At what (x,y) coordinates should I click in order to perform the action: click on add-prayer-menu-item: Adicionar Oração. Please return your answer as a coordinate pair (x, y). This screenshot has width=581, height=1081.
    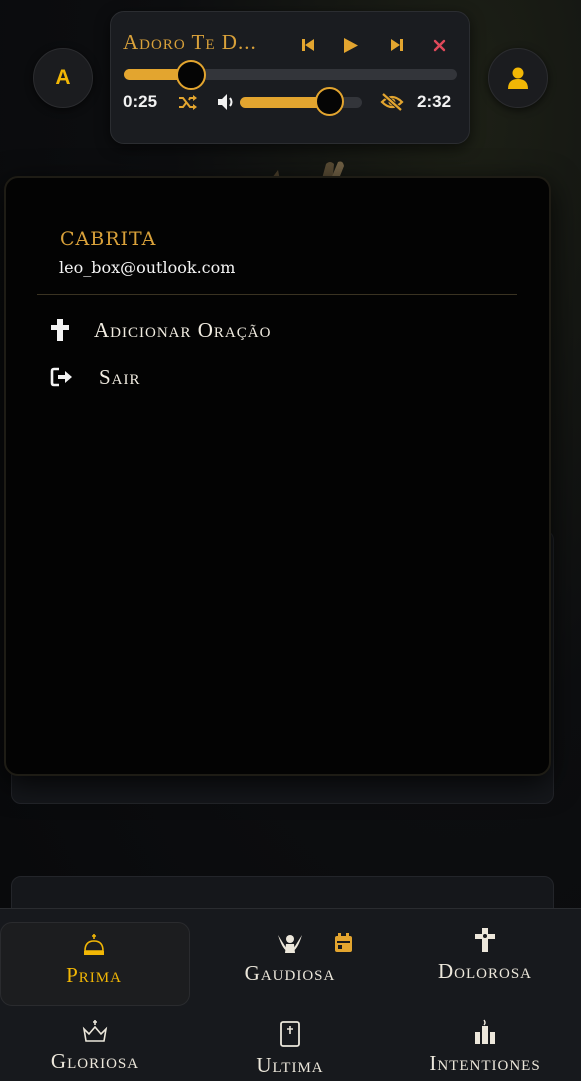
    Looking at the image, I should click on (160, 330).